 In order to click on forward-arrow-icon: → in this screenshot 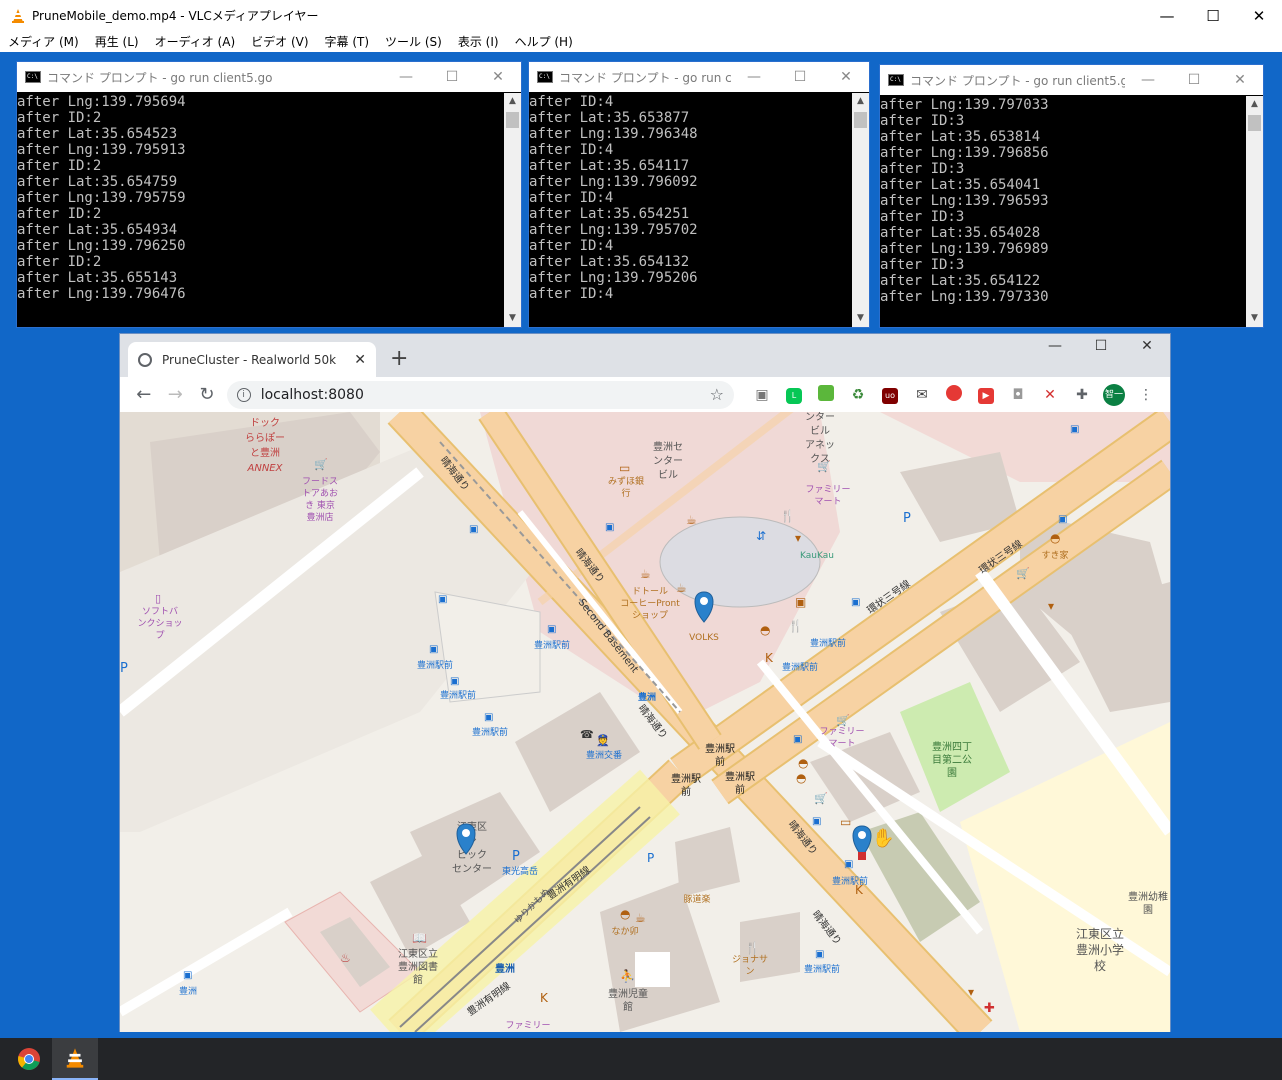, I will do `click(176, 394)`.